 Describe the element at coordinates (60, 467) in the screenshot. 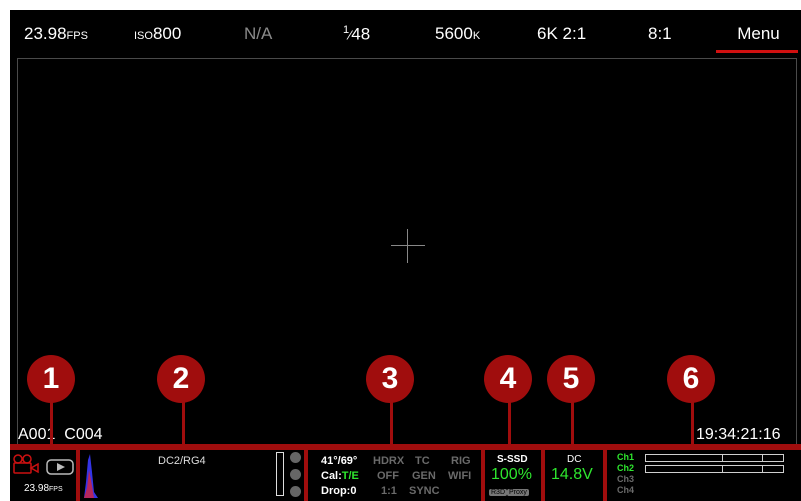

I see `playback-icon` at that location.